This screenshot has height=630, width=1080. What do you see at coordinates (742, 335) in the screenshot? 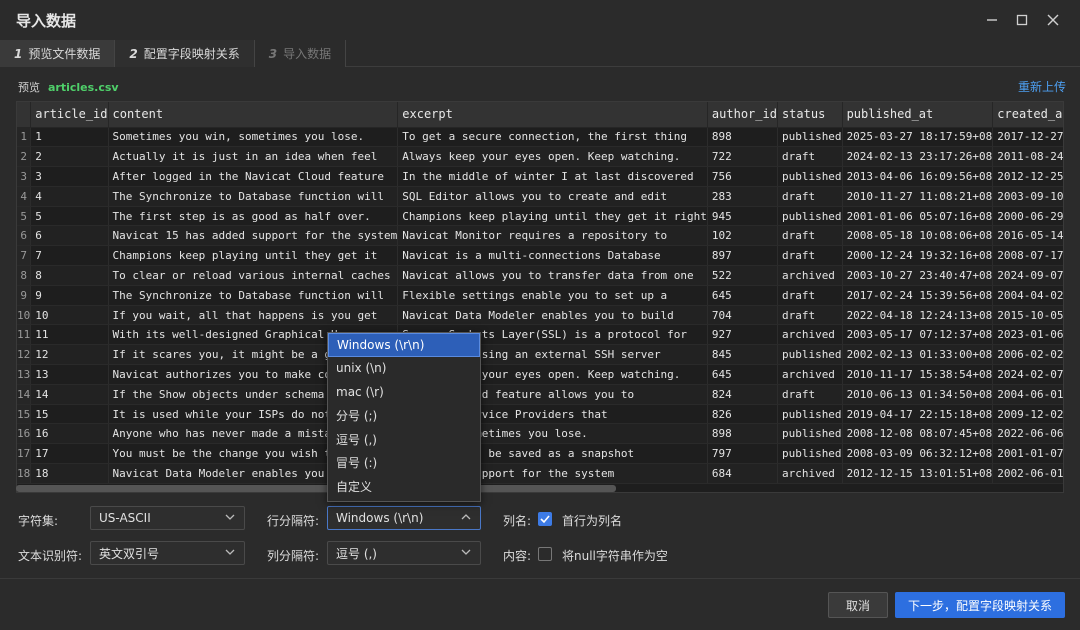
I see `table-cell: 927` at bounding box center [742, 335].